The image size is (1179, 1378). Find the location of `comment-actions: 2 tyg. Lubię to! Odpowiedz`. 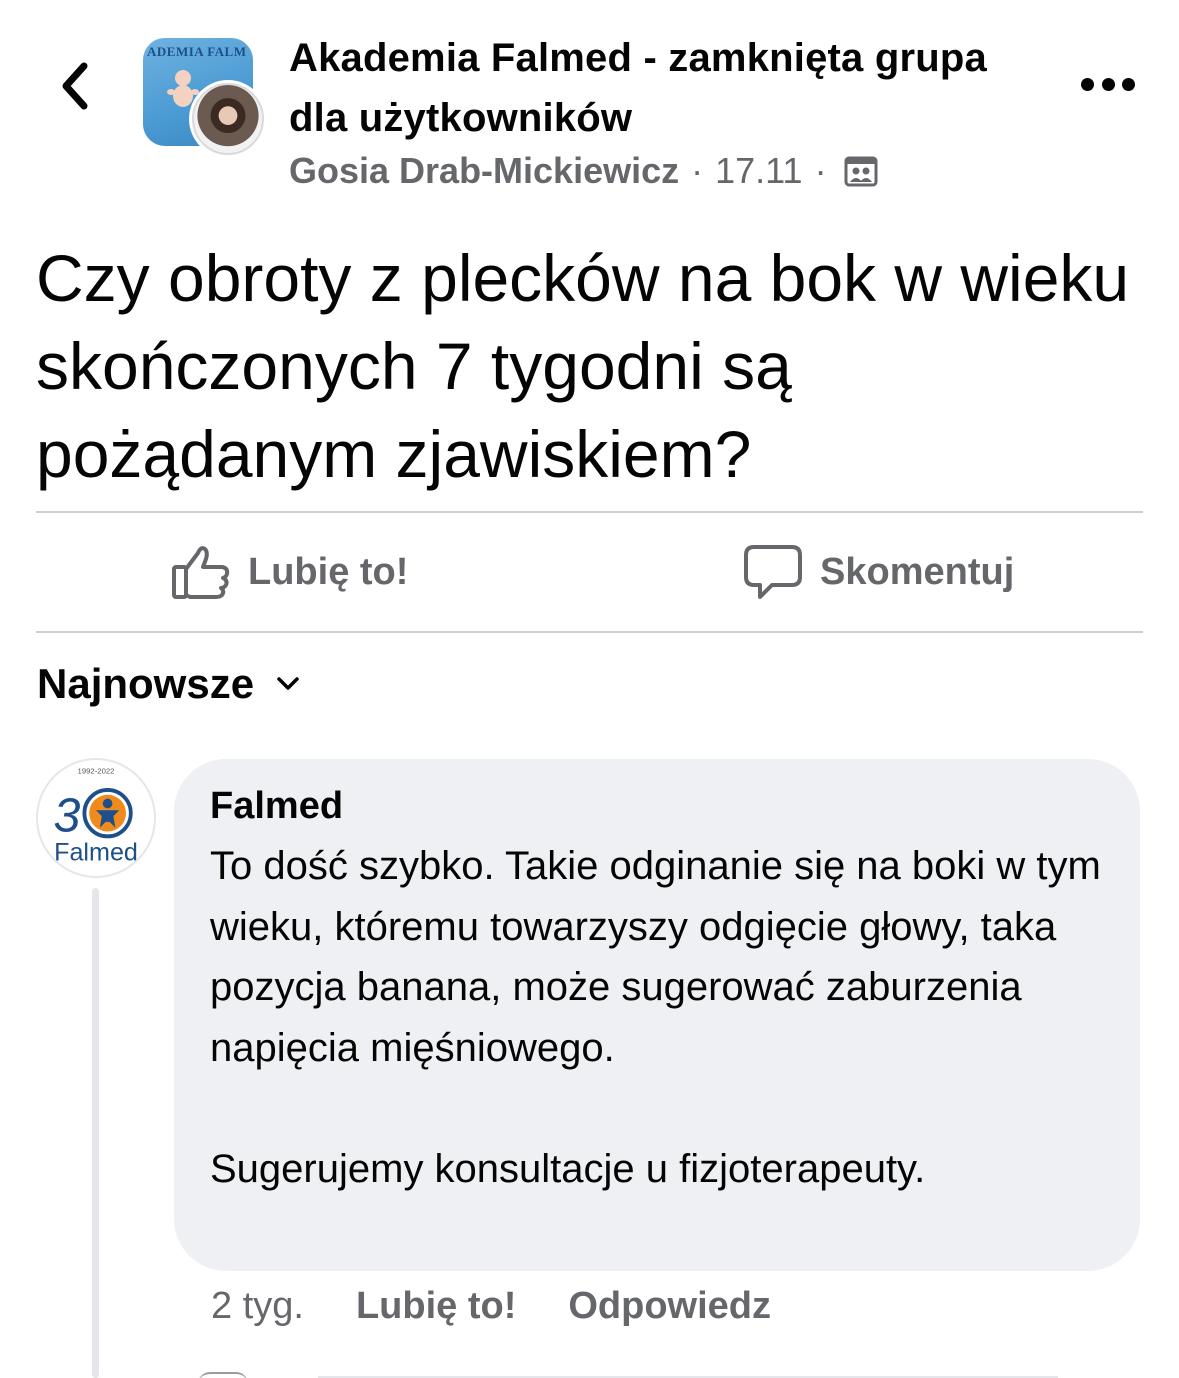

comment-actions: 2 tyg. Lubię to! Odpowiedz is located at coordinates (491, 1306).